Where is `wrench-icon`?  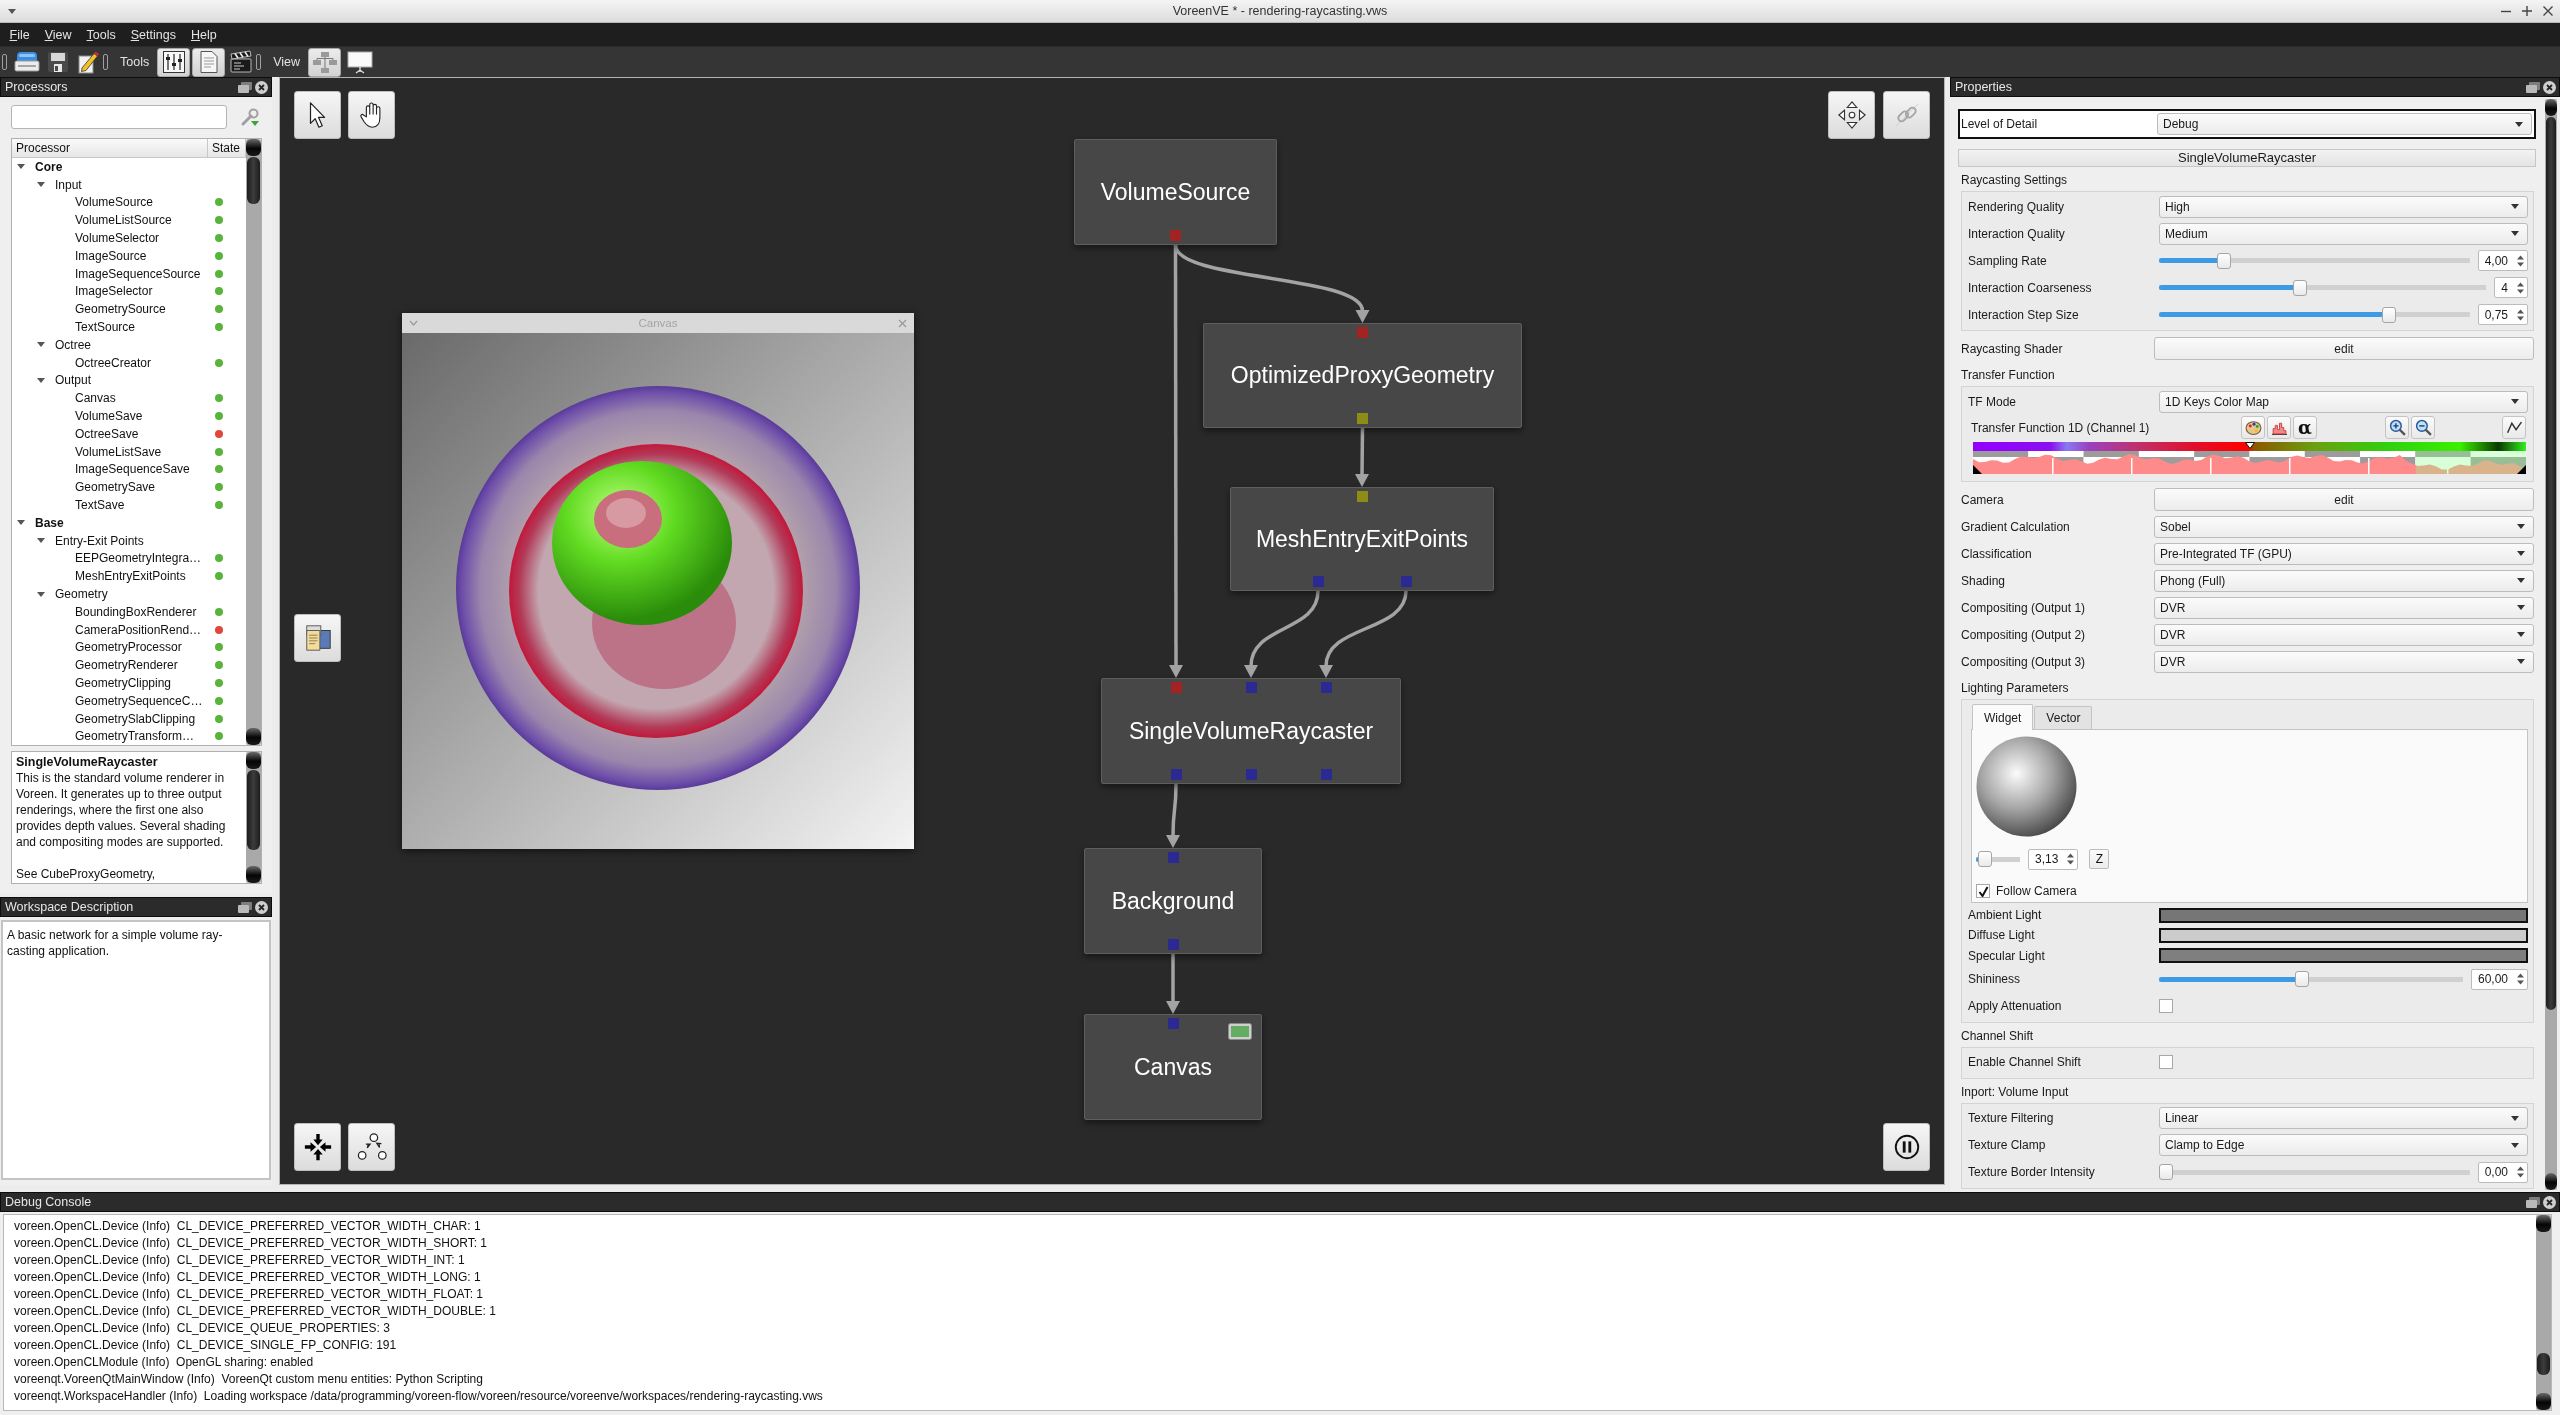
wrench-icon is located at coordinates (250, 117).